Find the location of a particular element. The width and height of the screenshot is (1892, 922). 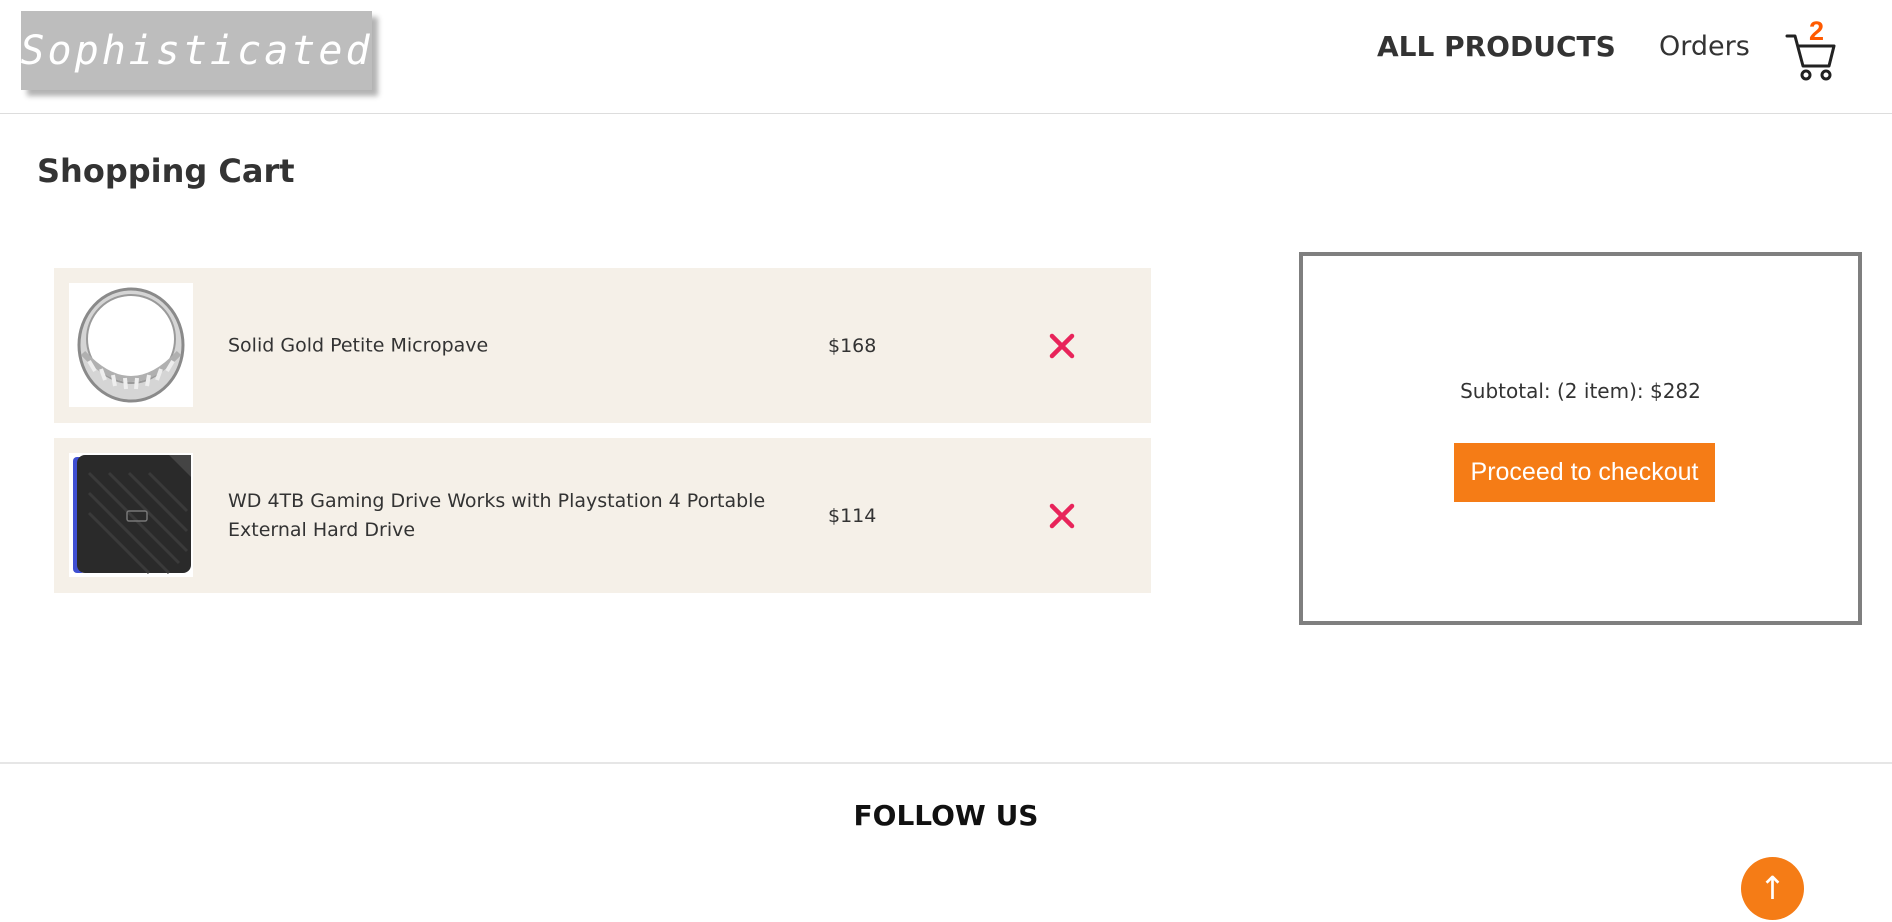

nav-all-products-link: ALL PRODUCTS is located at coordinates (1496, 46).